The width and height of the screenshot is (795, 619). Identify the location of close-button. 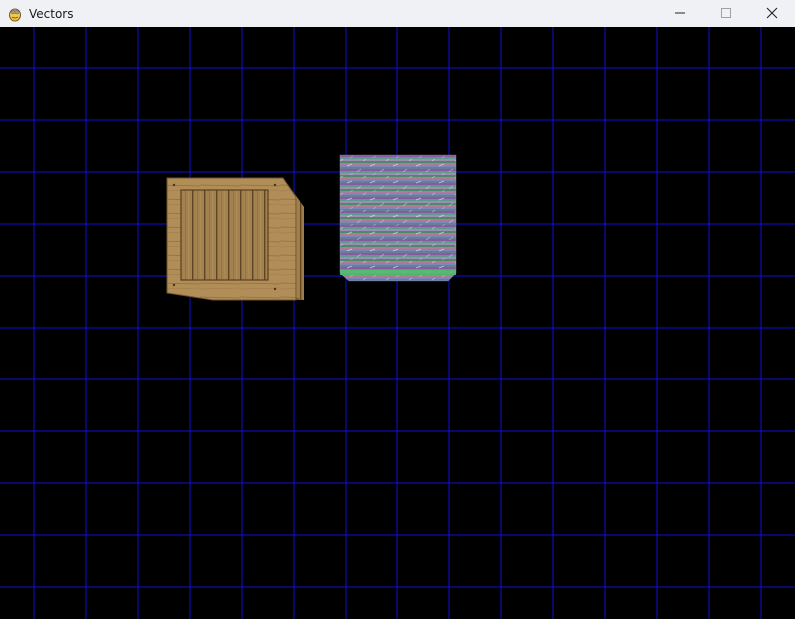
(772, 13).